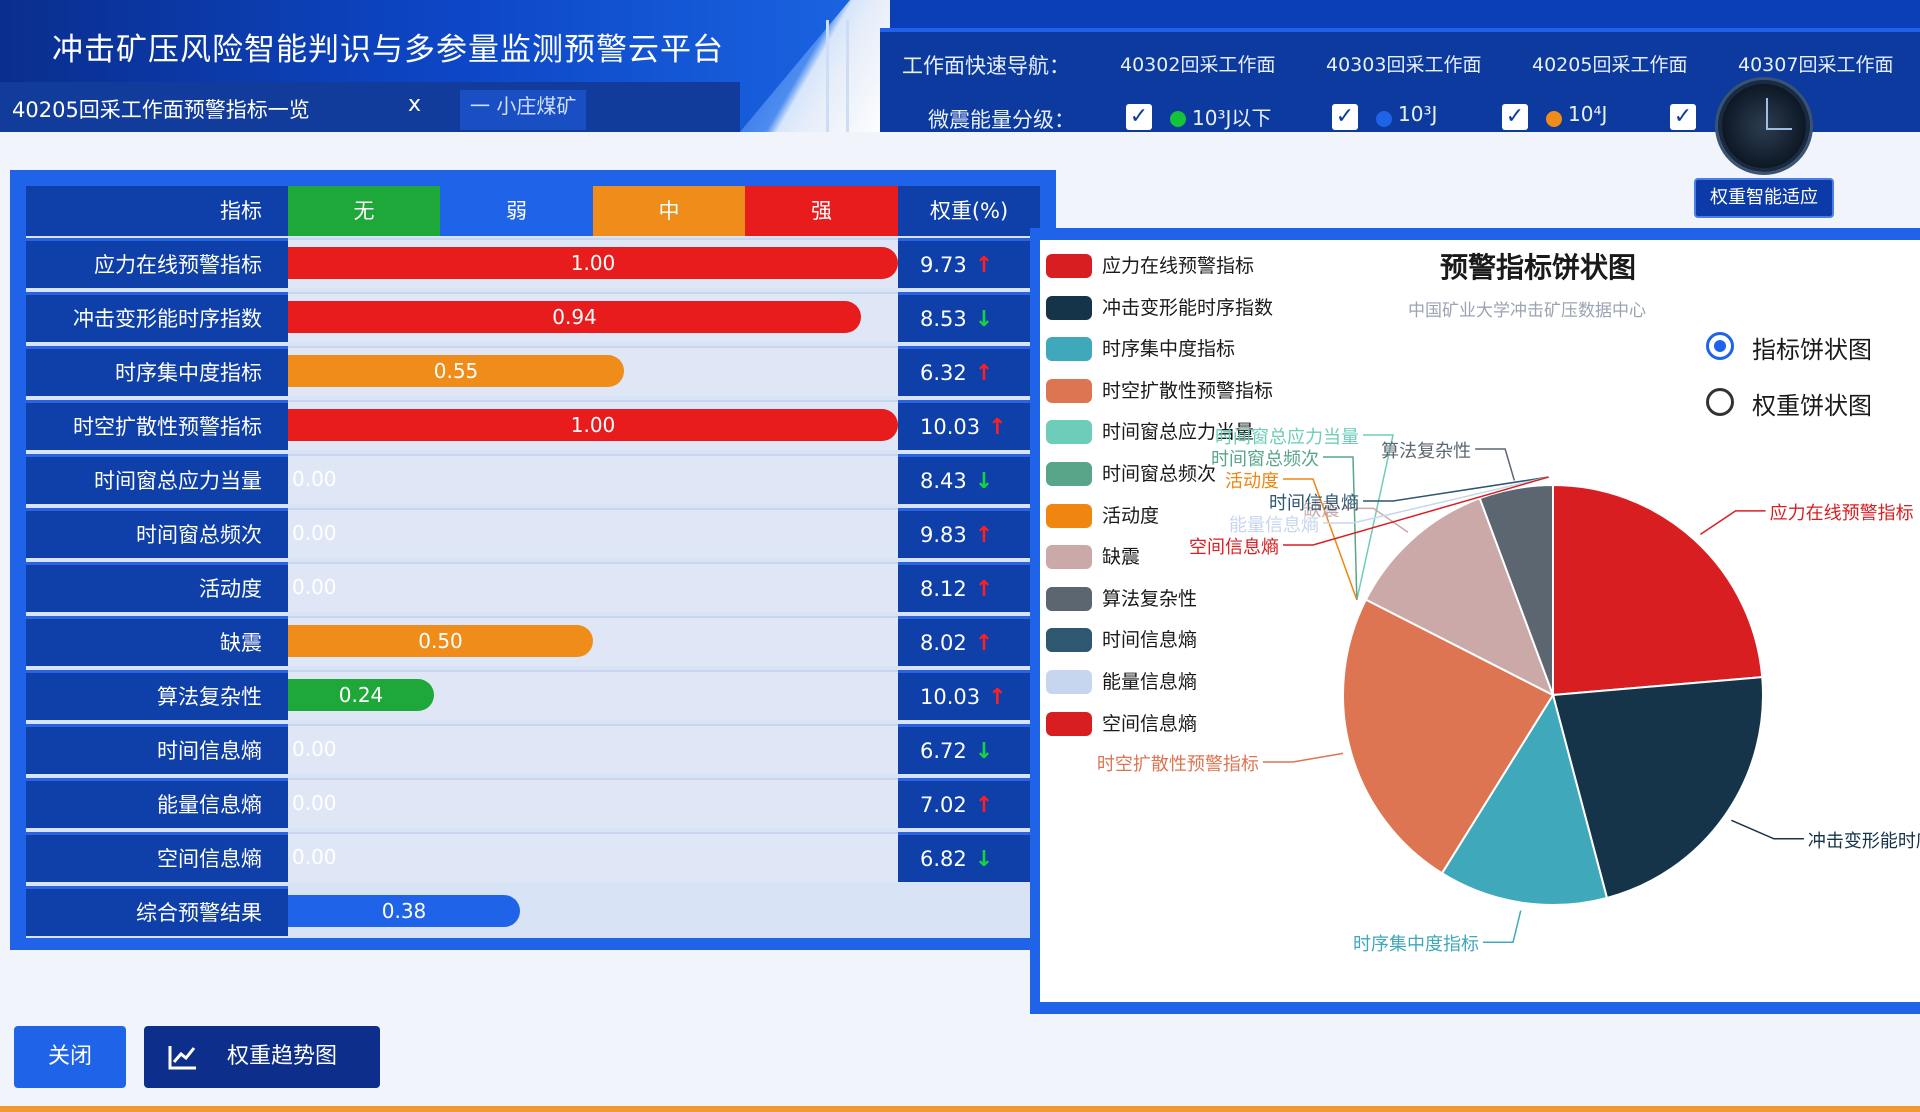 The width and height of the screenshot is (1920, 1112). I want to click on legend-label: 活动度, so click(1131, 515).